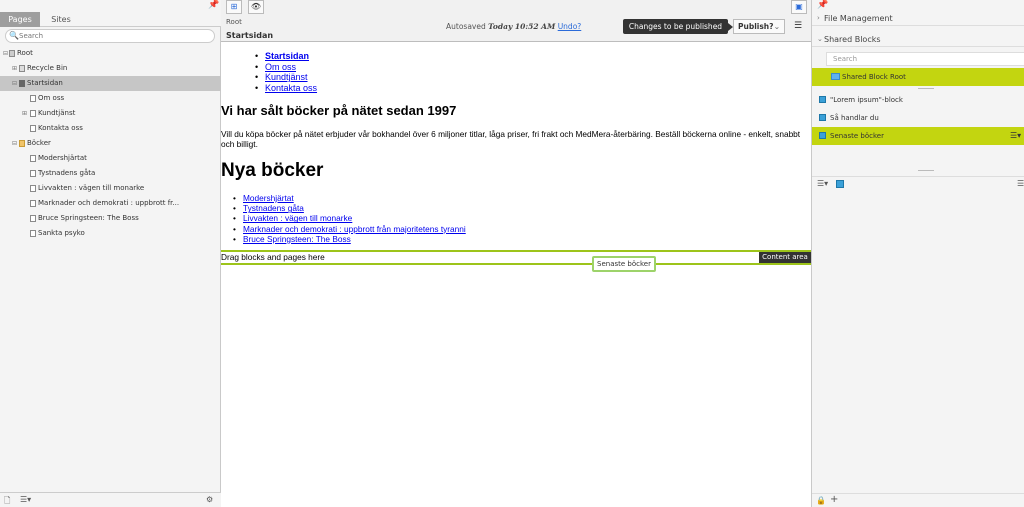 This screenshot has width=1024, height=507. What do you see at coordinates (339, 110) in the screenshot?
I see `content-heading: Vi har sålt böcker på nätet sedan 1997` at bounding box center [339, 110].